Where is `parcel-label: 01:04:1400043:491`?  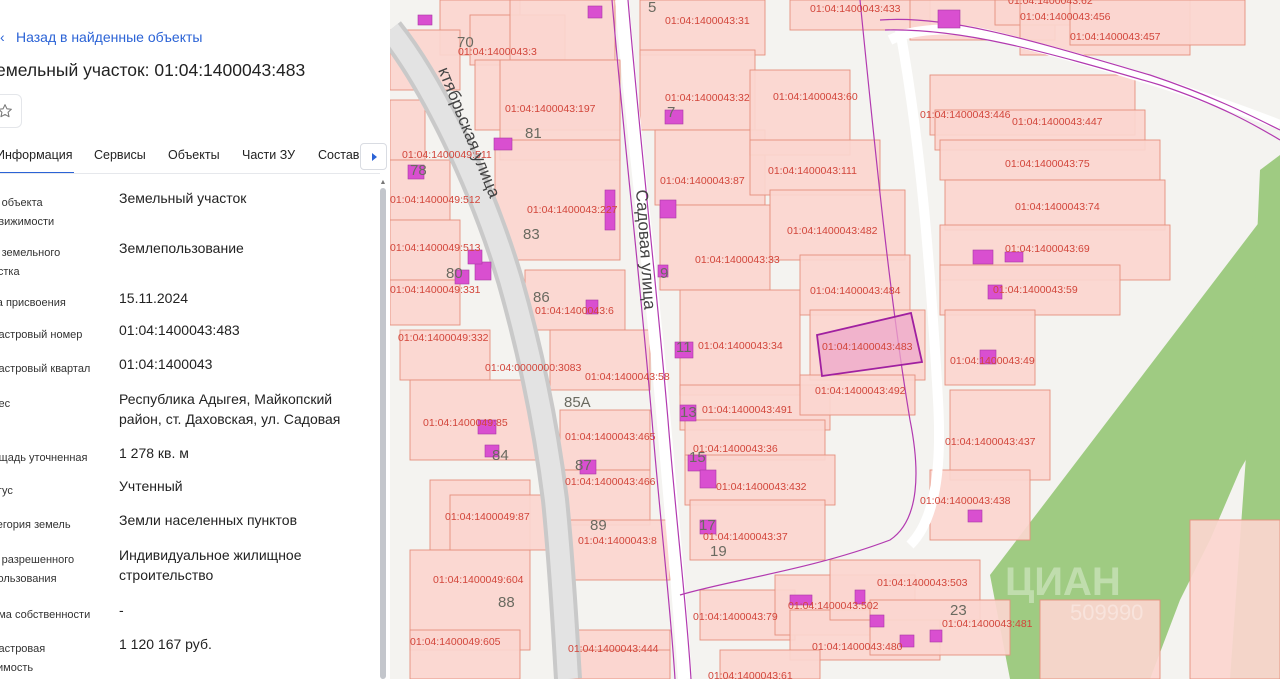 parcel-label: 01:04:1400043:491 is located at coordinates (747, 410).